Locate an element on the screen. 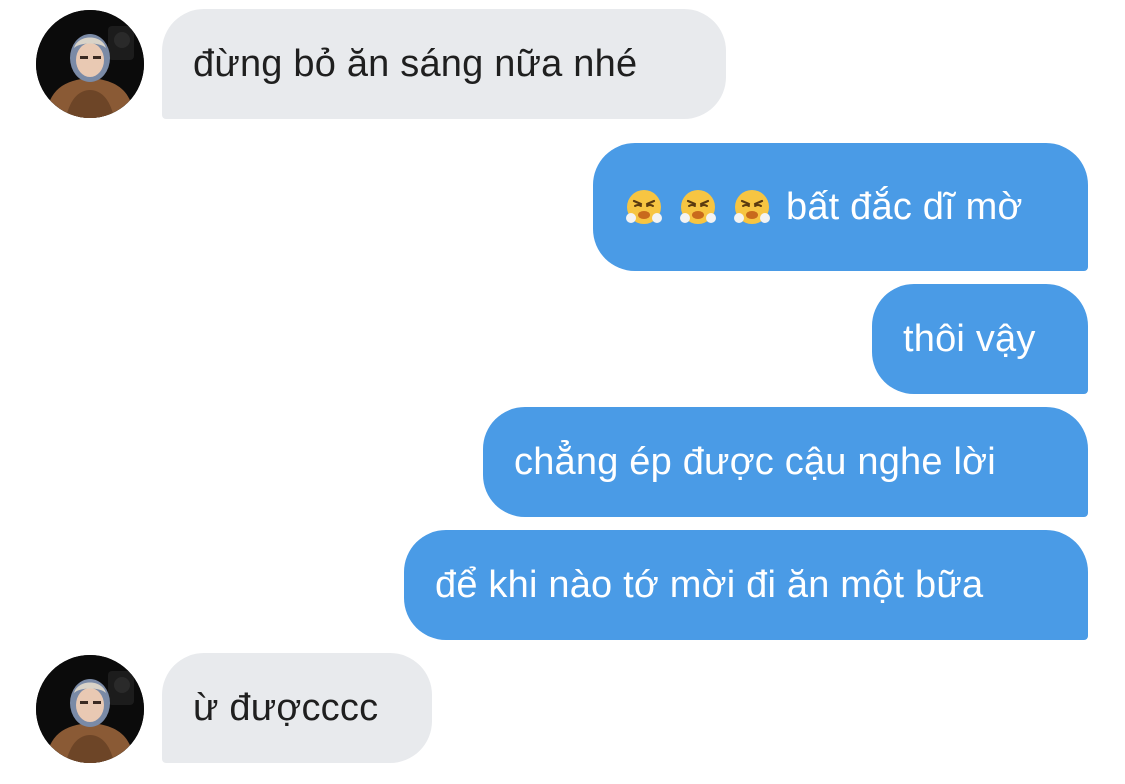 This screenshot has height=784, width=1125. message-bubble-incoming: đừng bỏ ăn sáng nữa nhé is located at coordinates (444, 64).